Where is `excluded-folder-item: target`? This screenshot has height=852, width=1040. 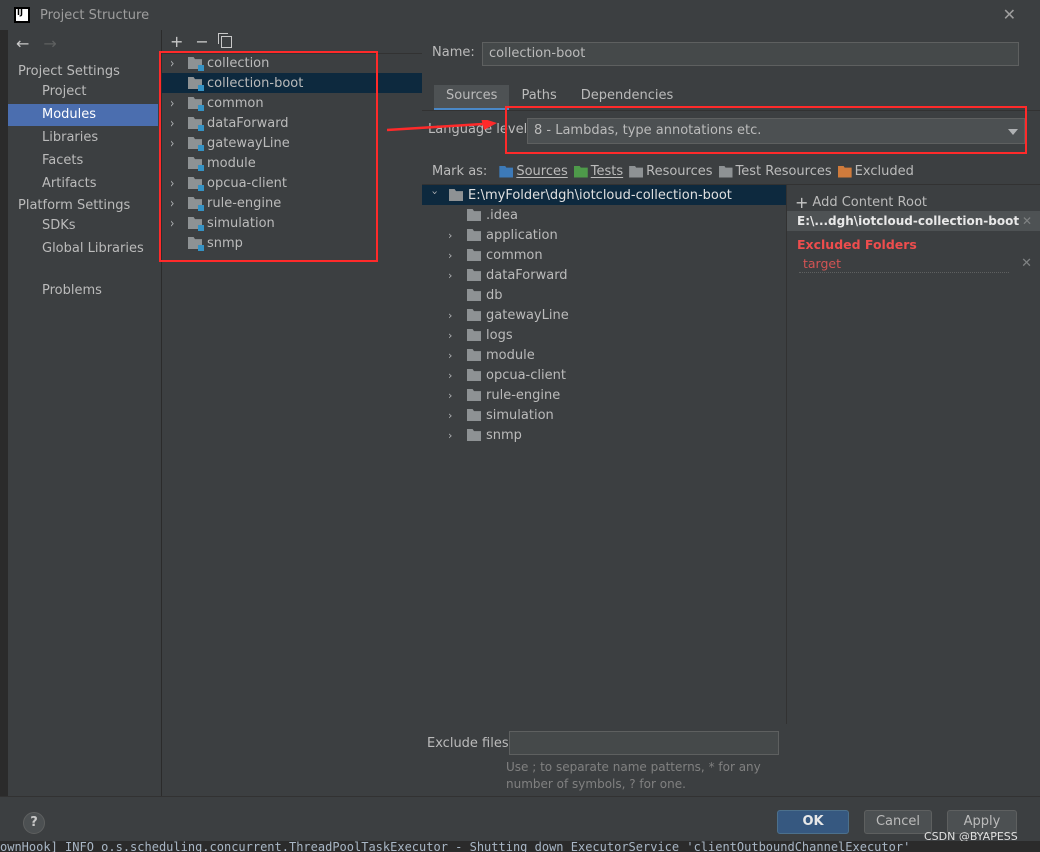 excluded-folder-item: target is located at coordinates (822, 263).